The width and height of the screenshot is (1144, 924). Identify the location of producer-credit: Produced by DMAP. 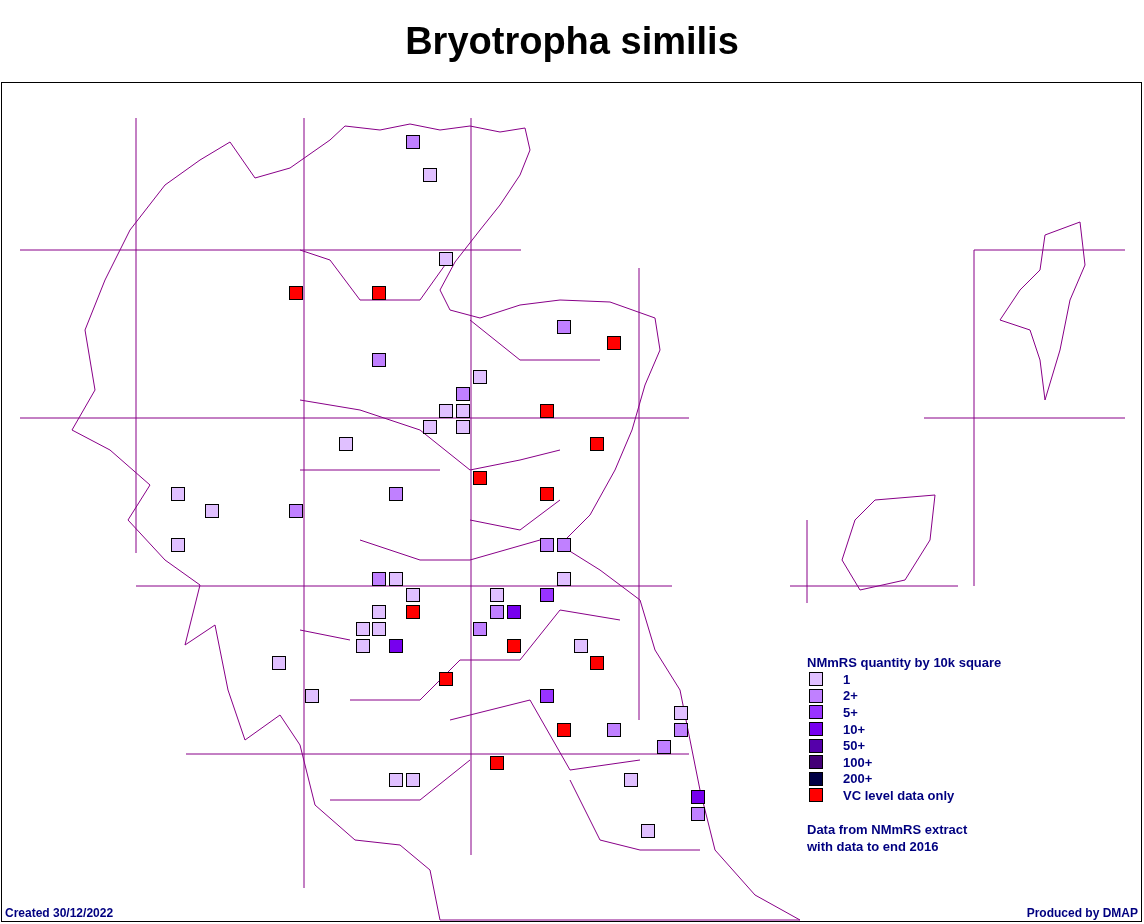
(1082, 913).